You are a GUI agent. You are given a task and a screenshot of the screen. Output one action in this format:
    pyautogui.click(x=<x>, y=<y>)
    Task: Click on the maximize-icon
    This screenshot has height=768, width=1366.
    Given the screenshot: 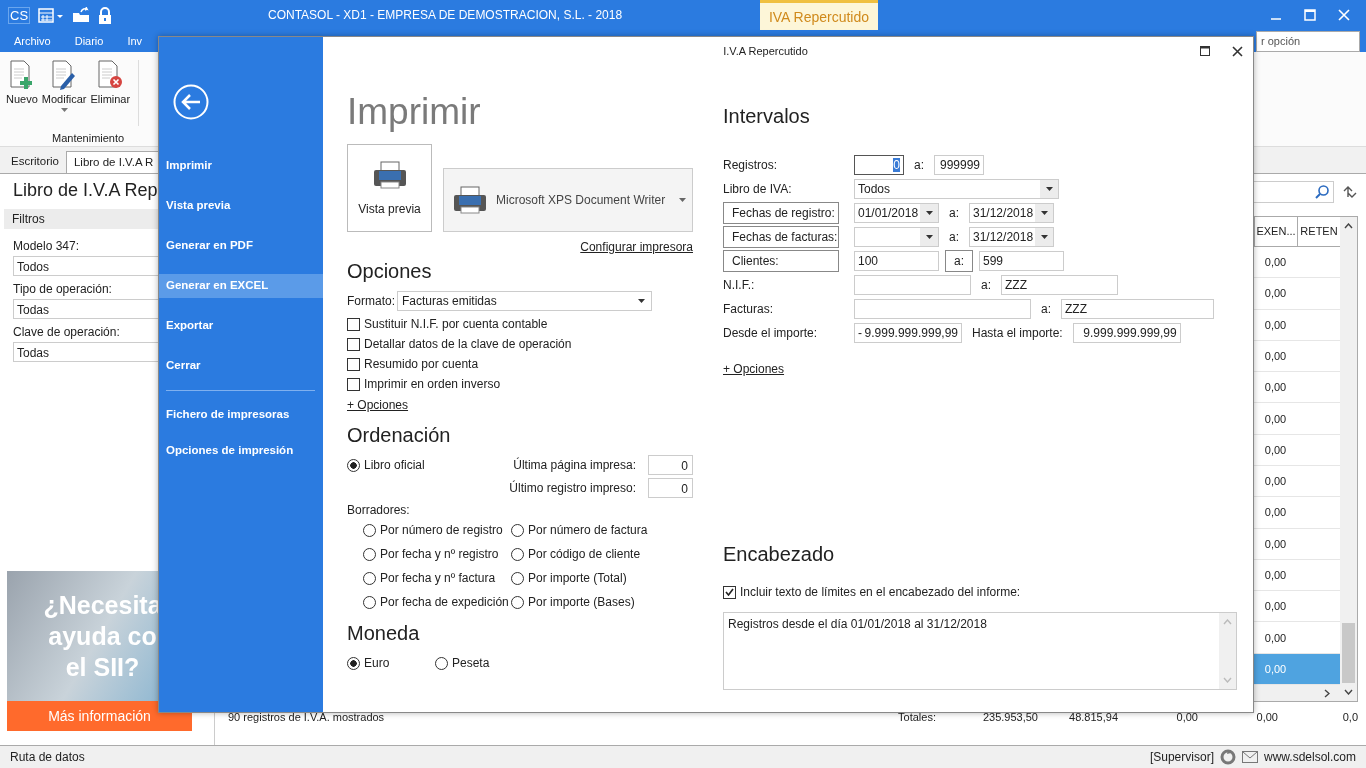 What is the action you would take?
    pyautogui.click(x=1205, y=51)
    